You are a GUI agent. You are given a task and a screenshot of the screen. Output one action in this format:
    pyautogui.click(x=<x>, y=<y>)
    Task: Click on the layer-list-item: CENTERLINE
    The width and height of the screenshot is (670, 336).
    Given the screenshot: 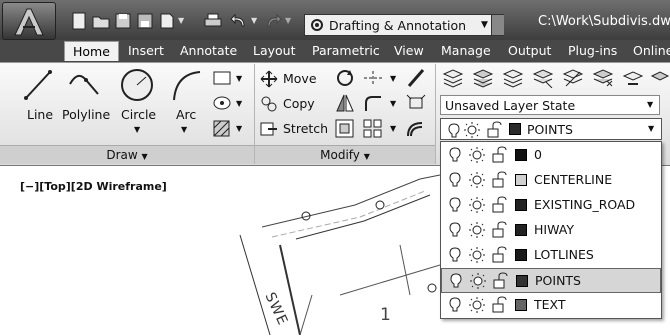 What is the action you would take?
    pyautogui.click(x=551, y=180)
    